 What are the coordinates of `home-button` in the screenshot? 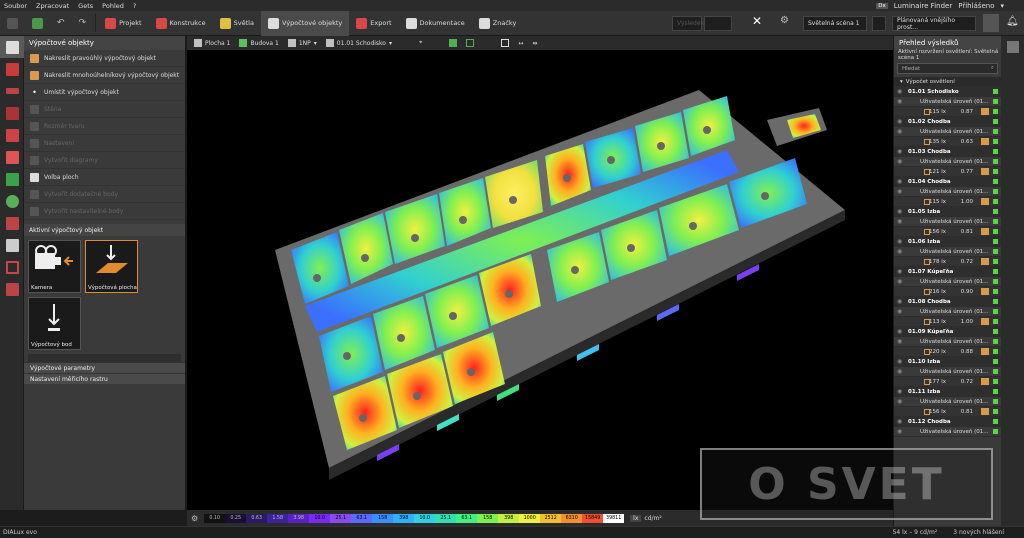 It's located at (12, 23).